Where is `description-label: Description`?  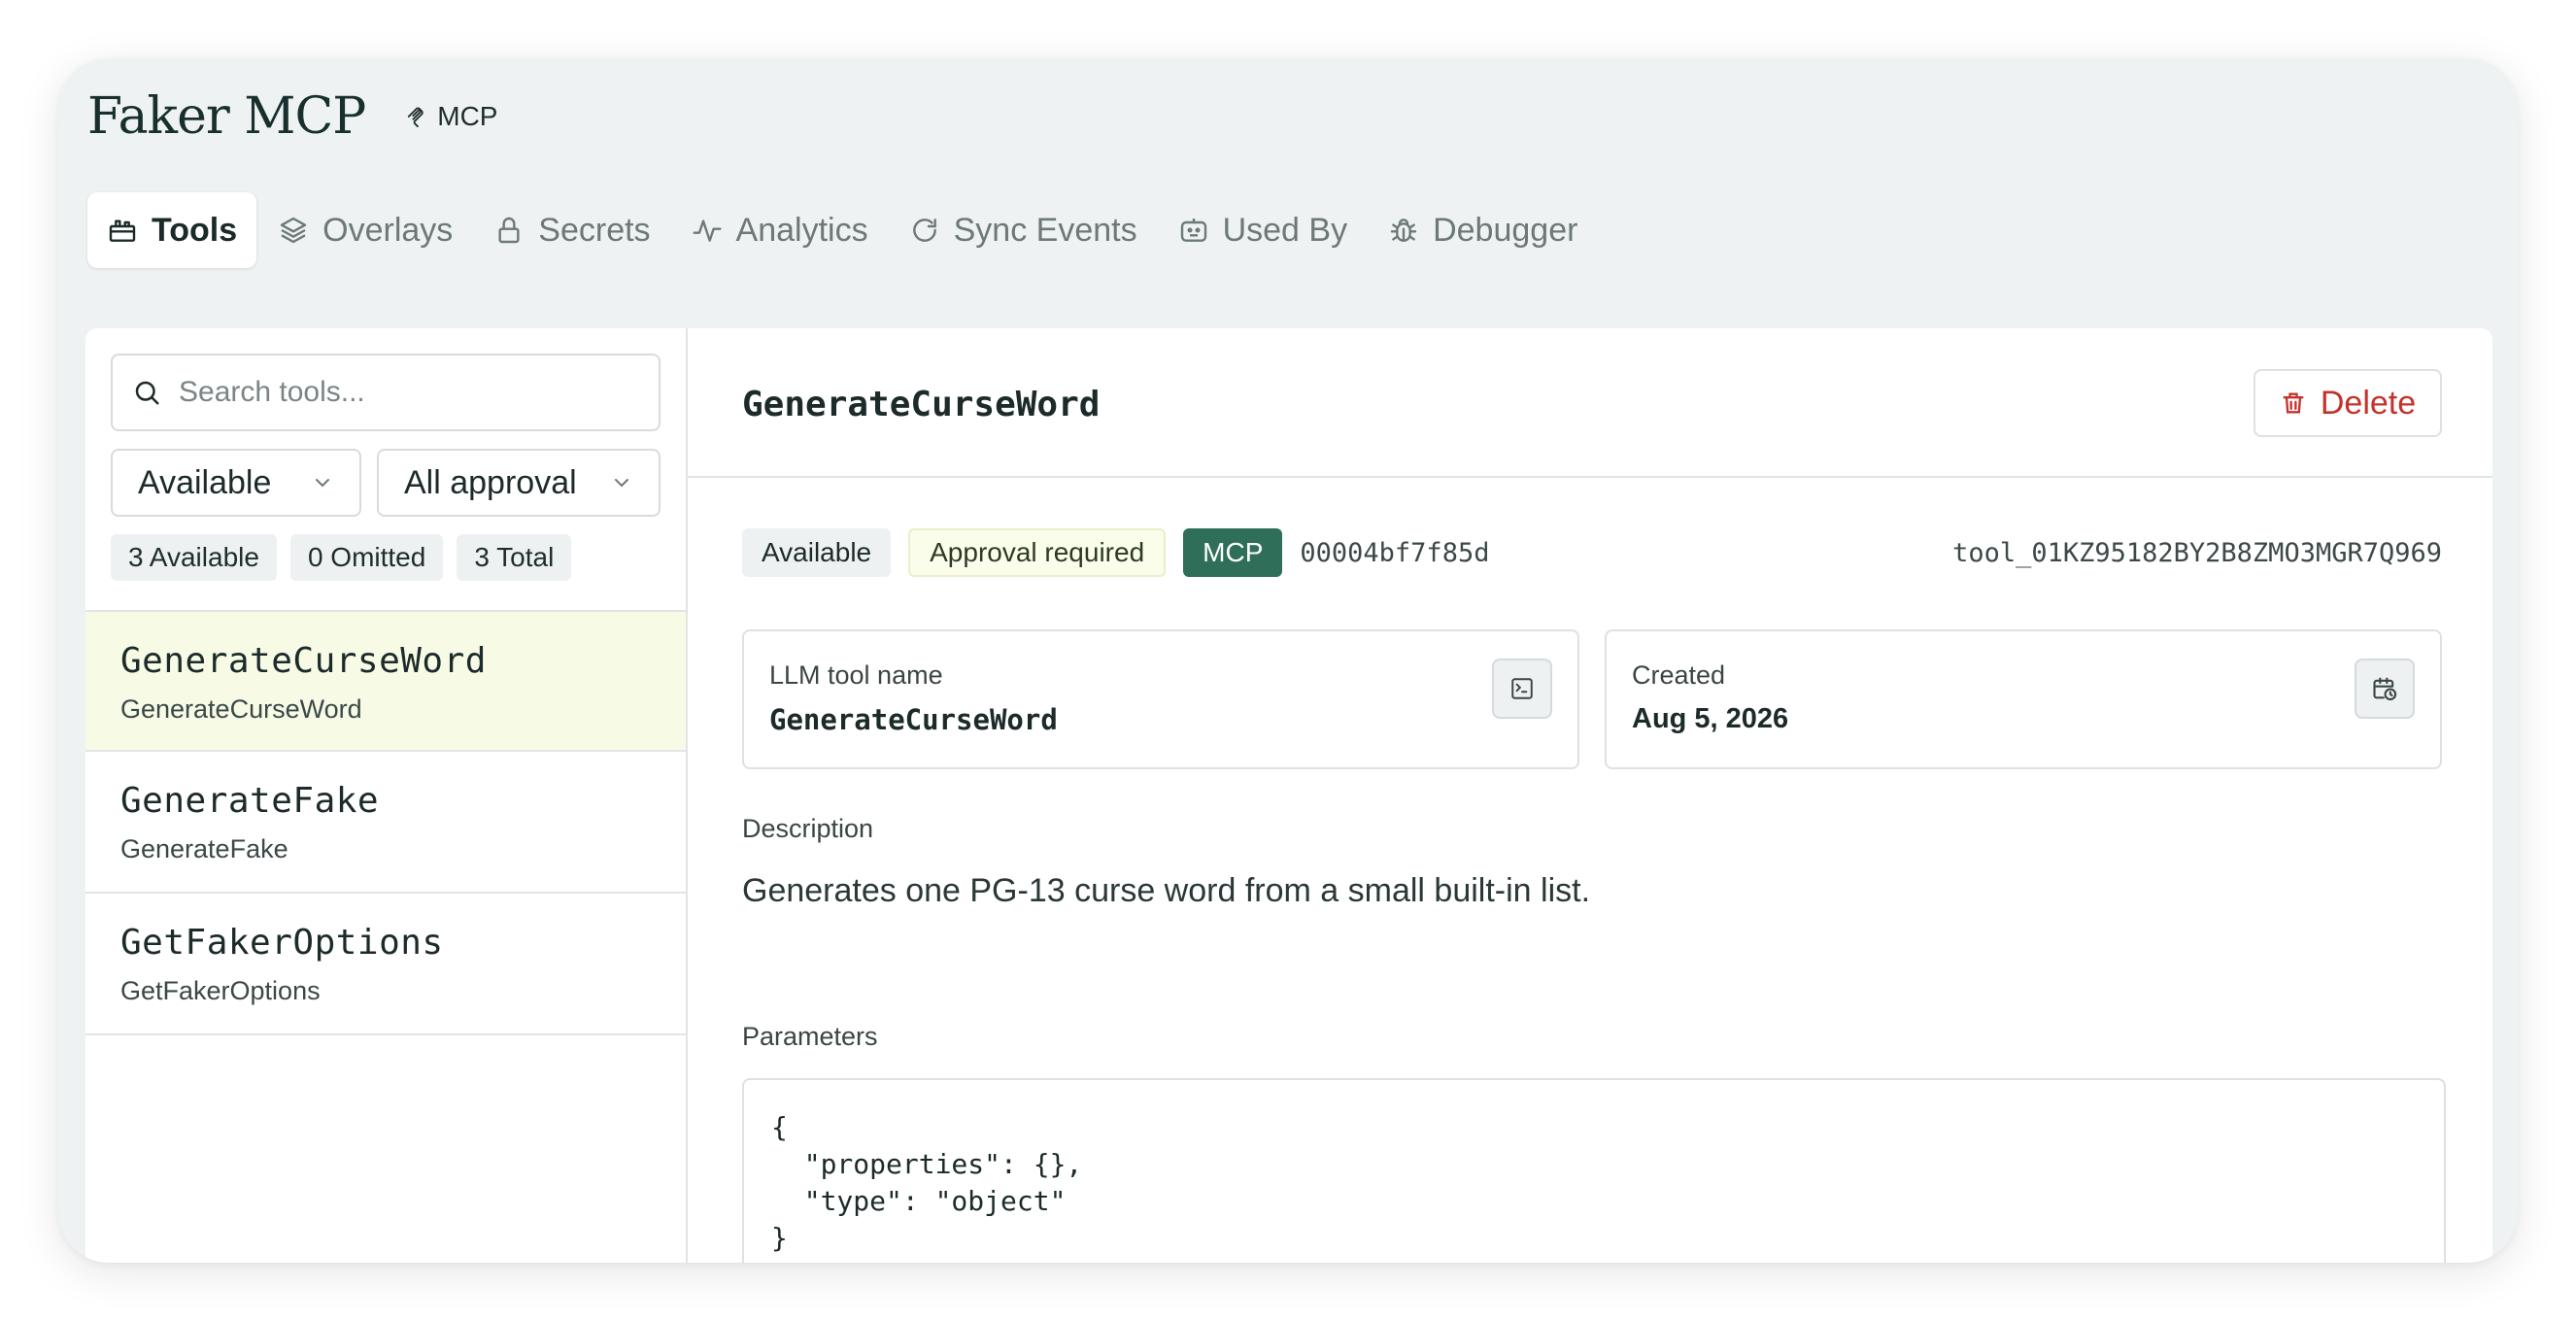 description-label: Description is located at coordinates (808, 828).